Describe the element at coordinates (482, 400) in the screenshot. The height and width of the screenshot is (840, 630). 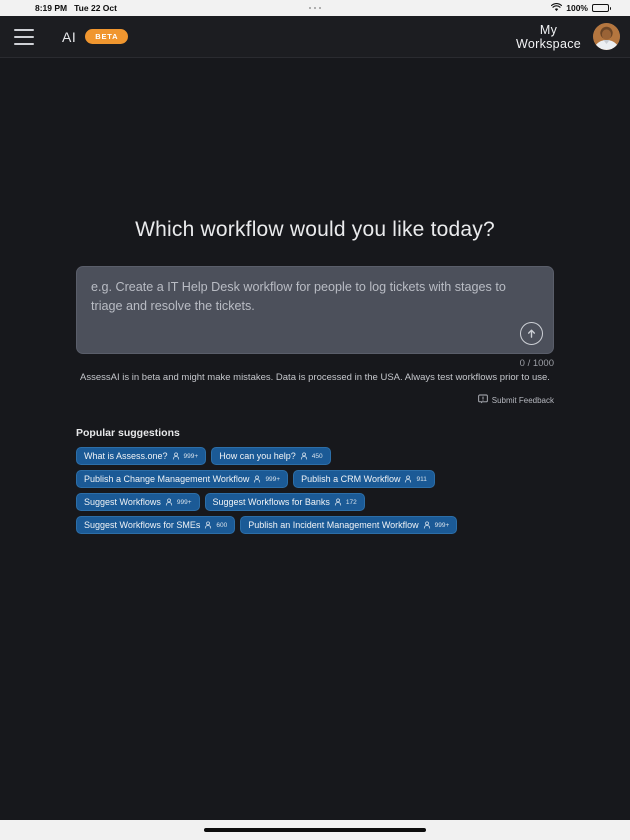
I see `feedback-message-icon` at that location.